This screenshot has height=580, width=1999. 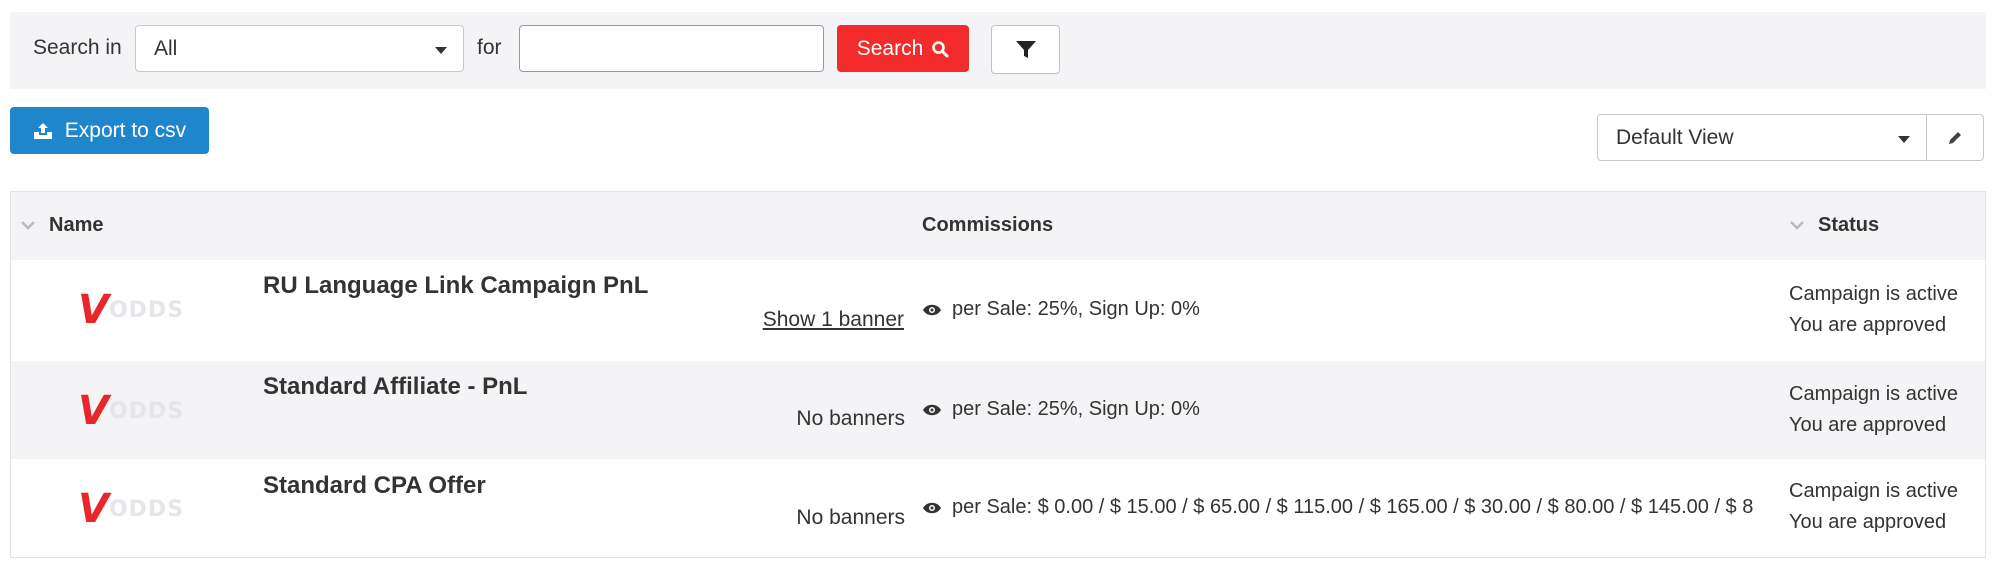 What do you see at coordinates (395, 387) in the screenshot?
I see `campaign-name: Standard Affiliate - PnL` at bounding box center [395, 387].